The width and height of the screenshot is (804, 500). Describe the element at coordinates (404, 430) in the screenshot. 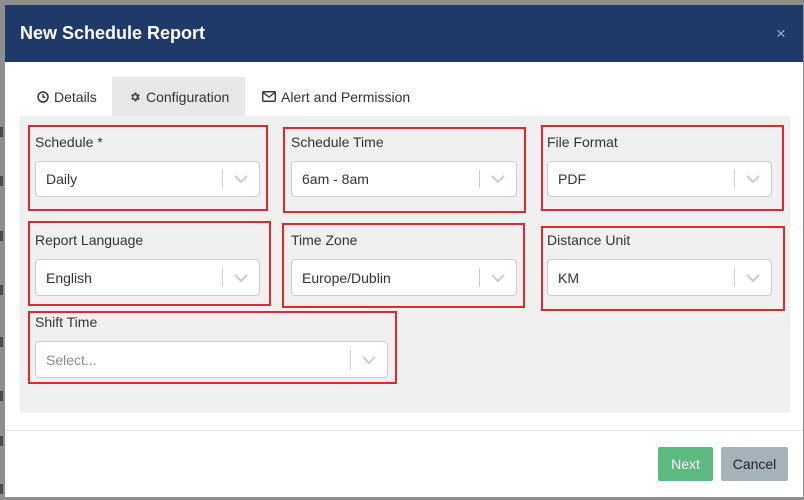

I see `footer-divider` at that location.